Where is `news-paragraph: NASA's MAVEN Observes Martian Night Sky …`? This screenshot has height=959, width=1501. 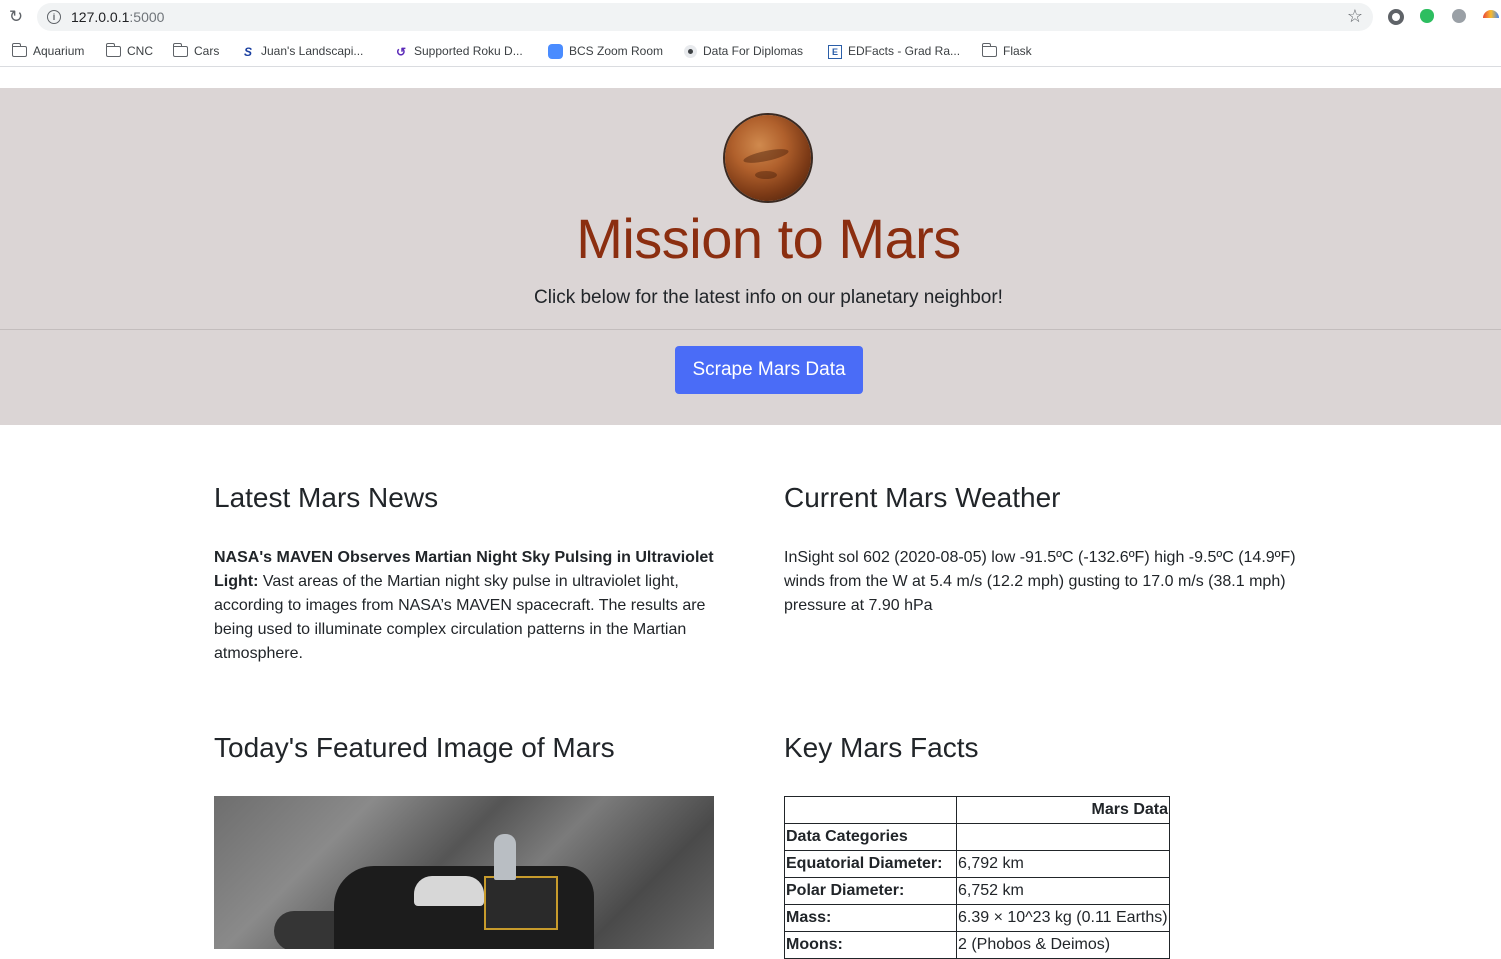
news-paragraph: NASA's MAVEN Observes Martian Night Sky … is located at coordinates (469, 606).